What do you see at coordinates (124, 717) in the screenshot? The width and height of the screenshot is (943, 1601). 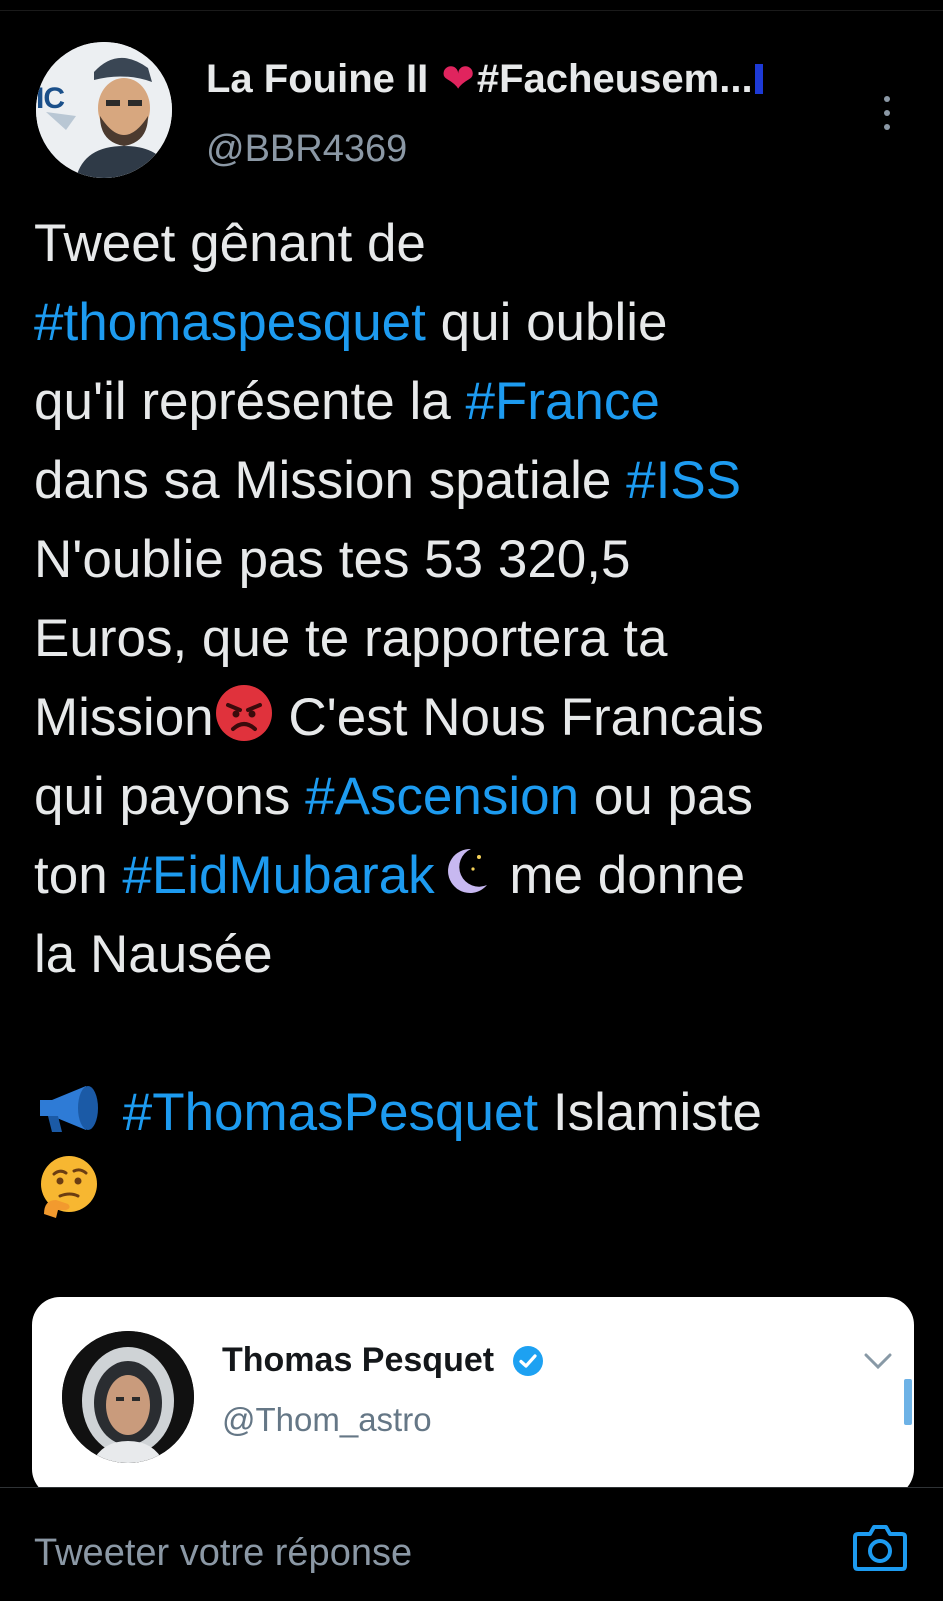 I see `tweet-text-segment: Mission` at bounding box center [124, 717].